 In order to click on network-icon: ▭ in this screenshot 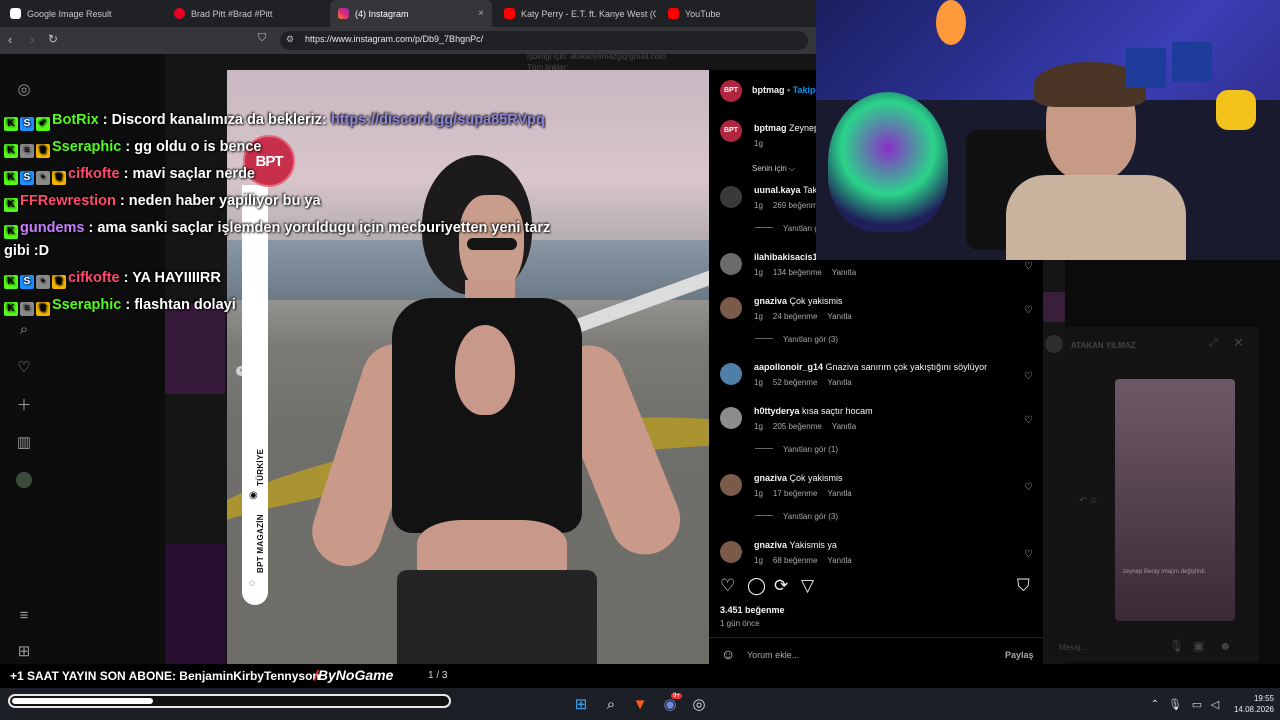, I will do `click(1197, 705)`.